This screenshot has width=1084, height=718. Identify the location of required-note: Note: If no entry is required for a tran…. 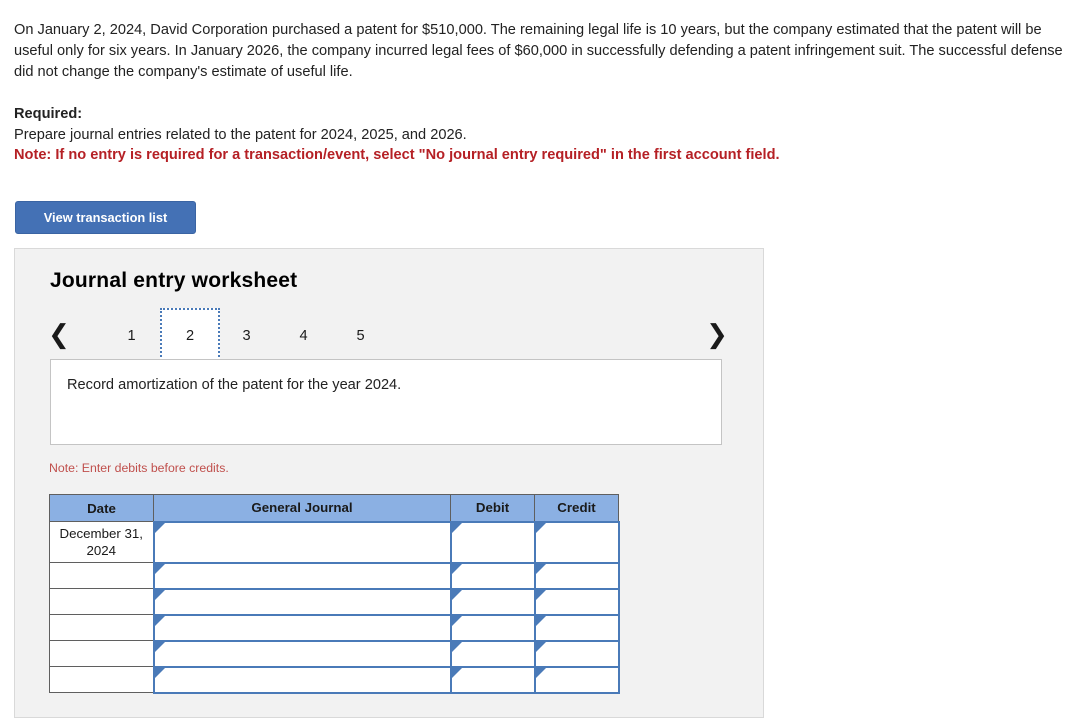
(397, 155).